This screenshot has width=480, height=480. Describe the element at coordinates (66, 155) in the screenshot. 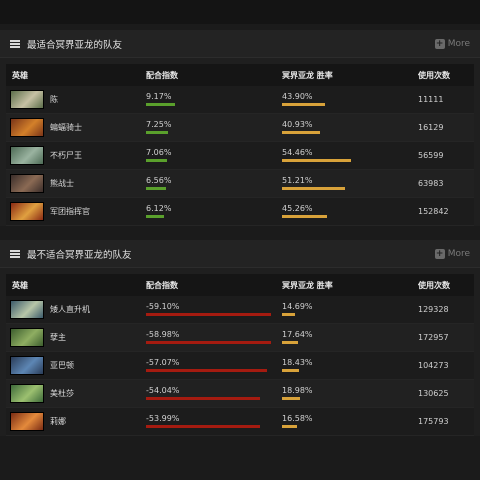

I see `hero-name: 不朽尸王` at that location.